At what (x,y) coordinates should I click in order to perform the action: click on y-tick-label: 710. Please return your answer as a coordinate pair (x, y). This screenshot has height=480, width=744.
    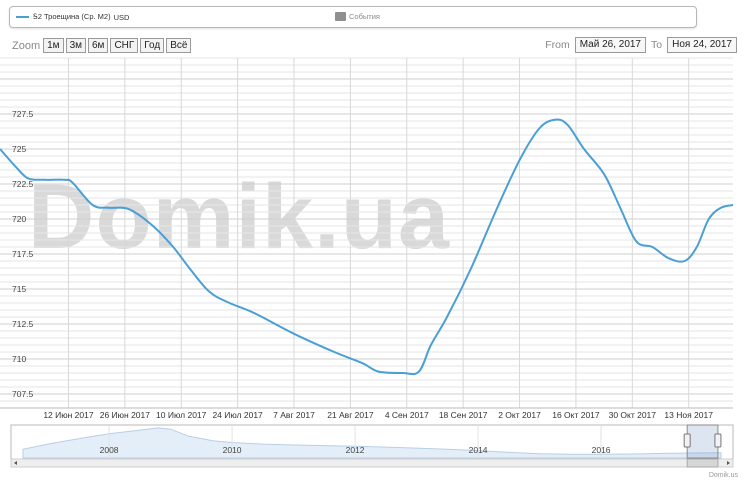
    Looking at the image, I should click on (19, 359).